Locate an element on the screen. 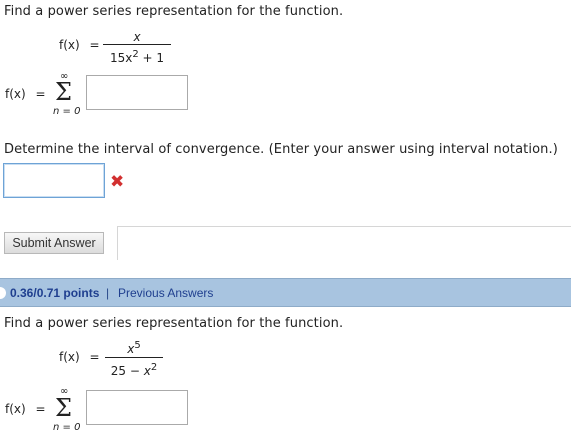 The width and height of the screenshot is (571, 436). q1-interval-input is located at coordinates (54, 180).